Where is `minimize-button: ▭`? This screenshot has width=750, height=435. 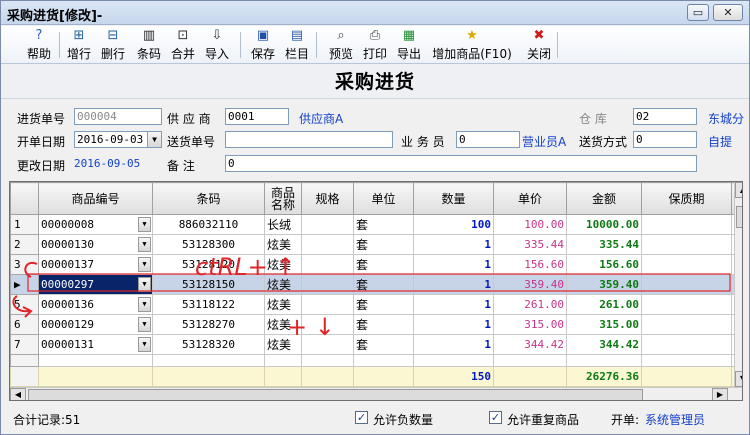 minimize-button: ▭ is located at coordinates (698, 12).